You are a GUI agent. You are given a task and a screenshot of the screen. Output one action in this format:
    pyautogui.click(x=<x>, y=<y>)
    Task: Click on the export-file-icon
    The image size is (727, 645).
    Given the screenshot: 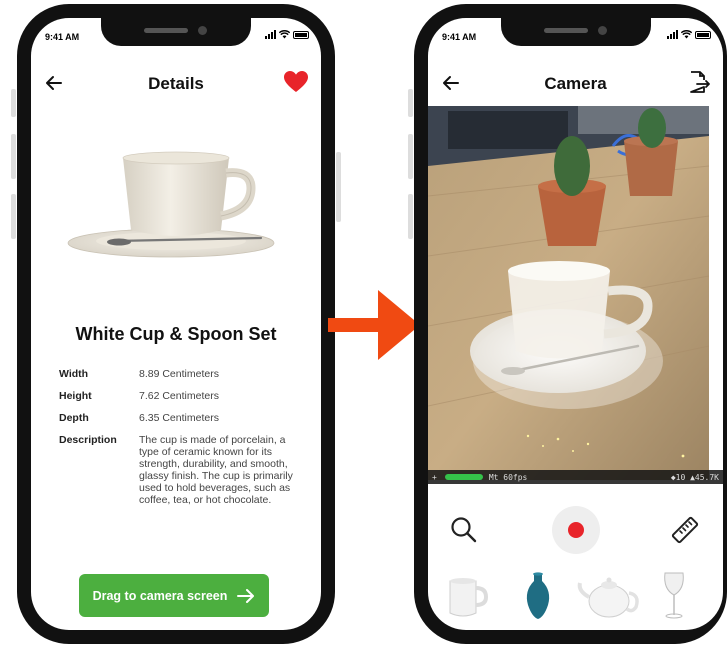 What is the action you would take?
    pyautogui.click(x=698, y=82)
    